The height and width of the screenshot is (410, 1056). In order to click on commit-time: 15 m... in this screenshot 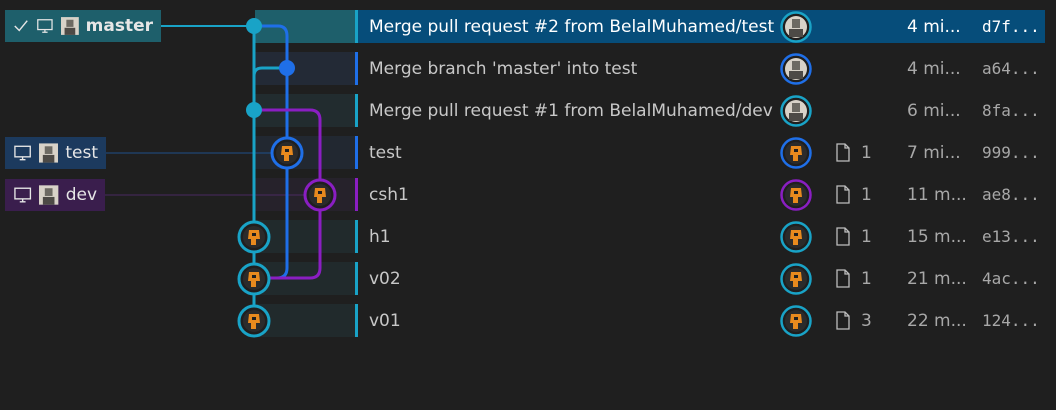, I will do `click(937, 236)`.